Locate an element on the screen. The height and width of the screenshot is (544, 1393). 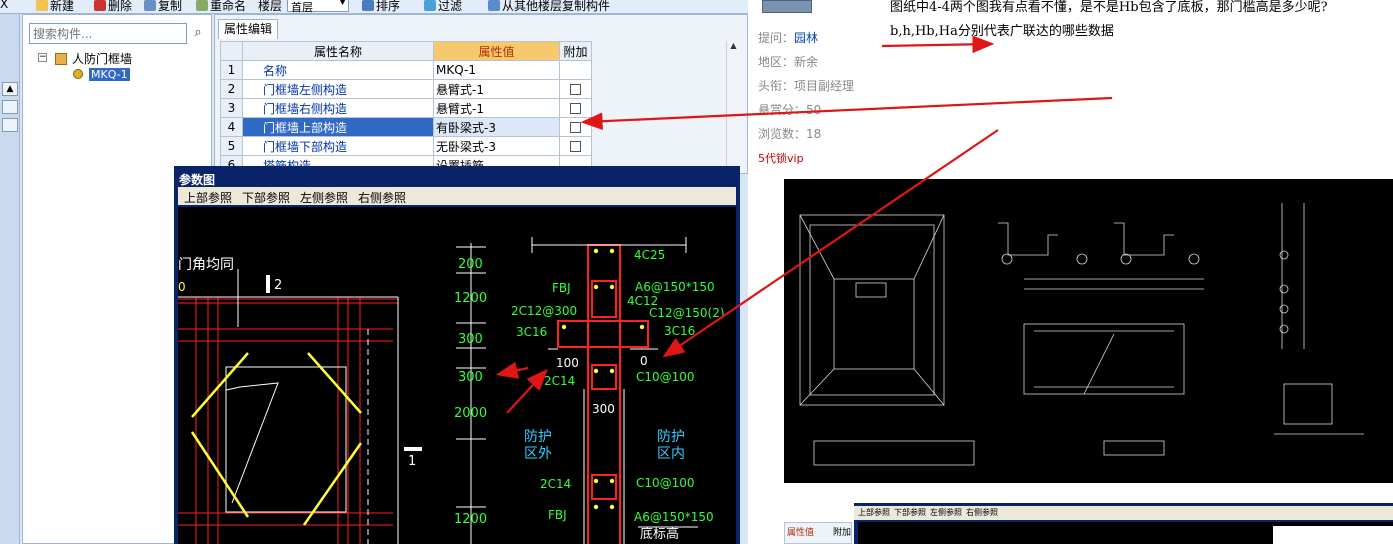
row-number: 1 is located at coordinates (231, 70).